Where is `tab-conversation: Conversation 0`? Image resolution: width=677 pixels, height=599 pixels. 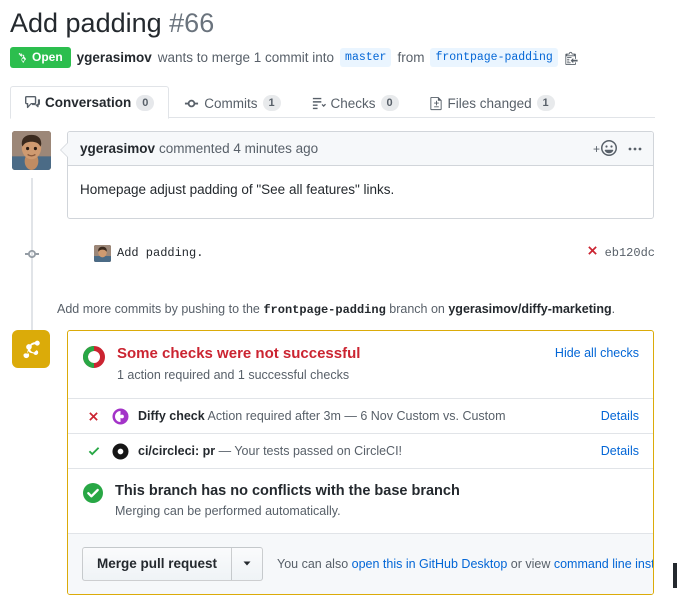
tab-conversation: Conversation 0 is located at coordinates (90, 102).